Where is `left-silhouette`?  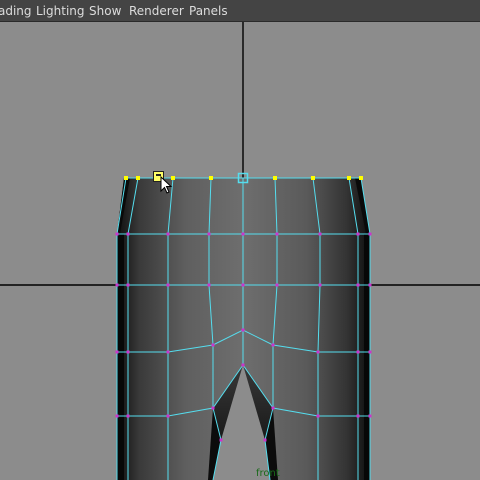
left-silhouette is located at coordinates (120, 357).